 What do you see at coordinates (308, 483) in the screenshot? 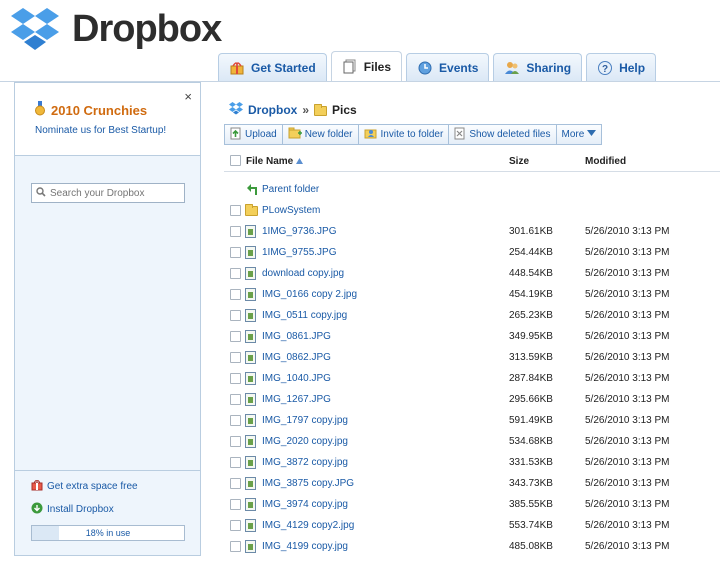
I see `file-name-link: IMG_3875 copy.JPG` at bounding box center [308, 483].